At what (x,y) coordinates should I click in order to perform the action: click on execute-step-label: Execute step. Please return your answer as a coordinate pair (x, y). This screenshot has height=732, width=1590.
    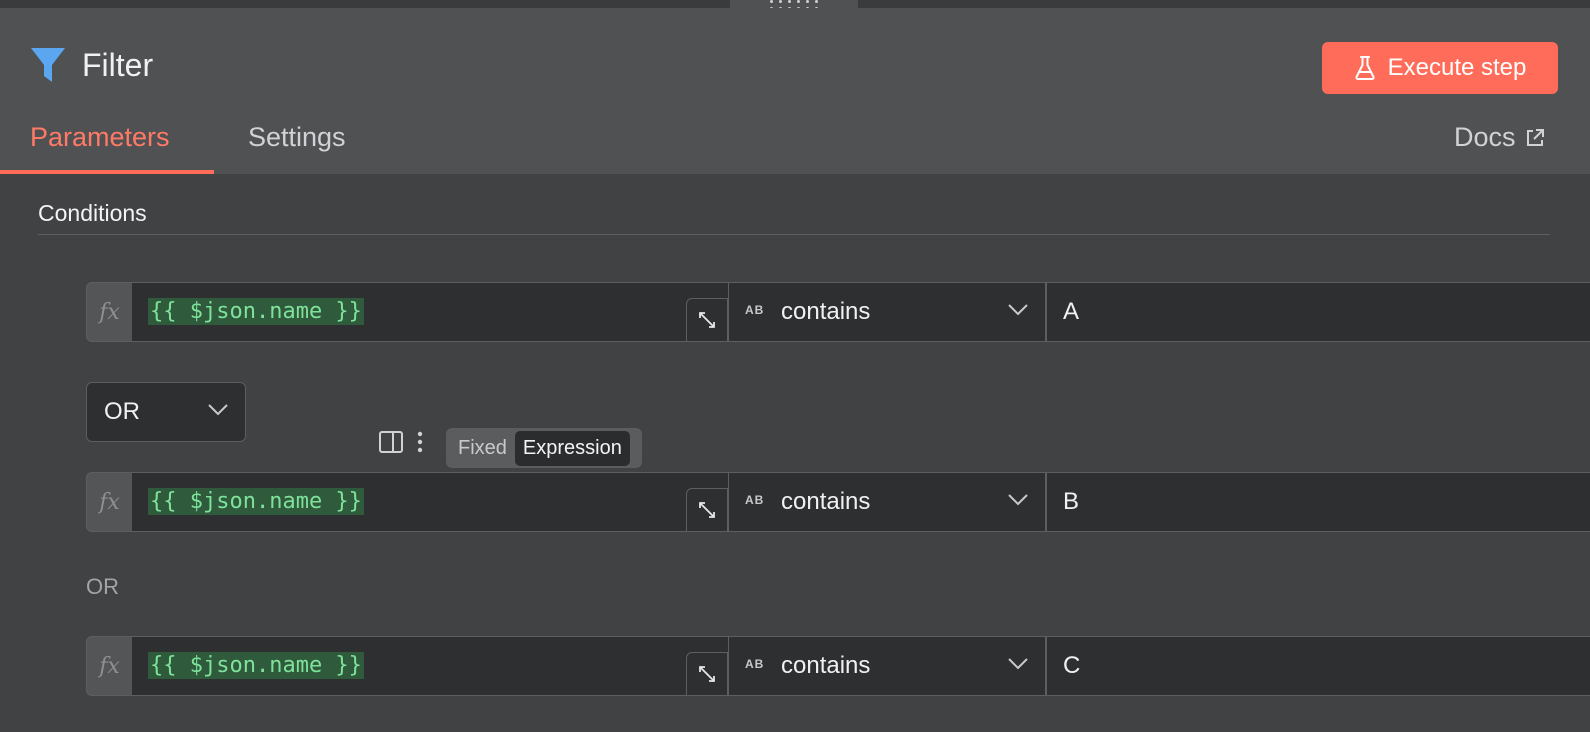
    Looking at the image, I should click on (1457, 67).